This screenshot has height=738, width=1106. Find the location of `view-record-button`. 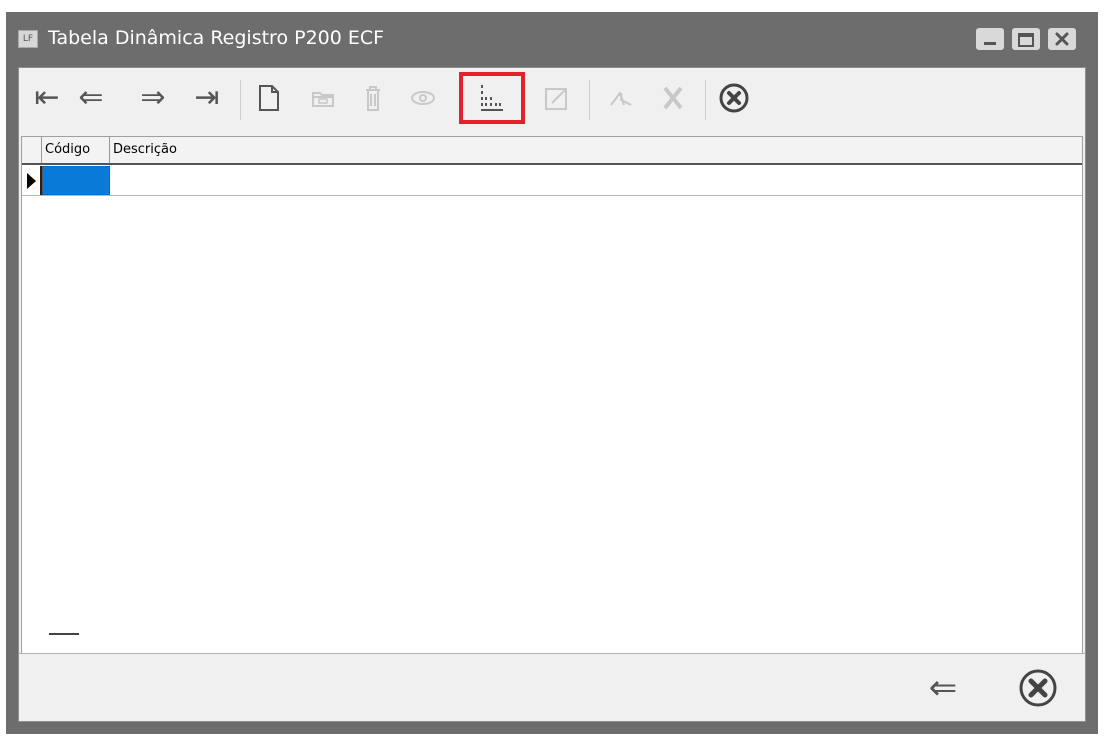

view-record-button is located at coordinates (423, 98).